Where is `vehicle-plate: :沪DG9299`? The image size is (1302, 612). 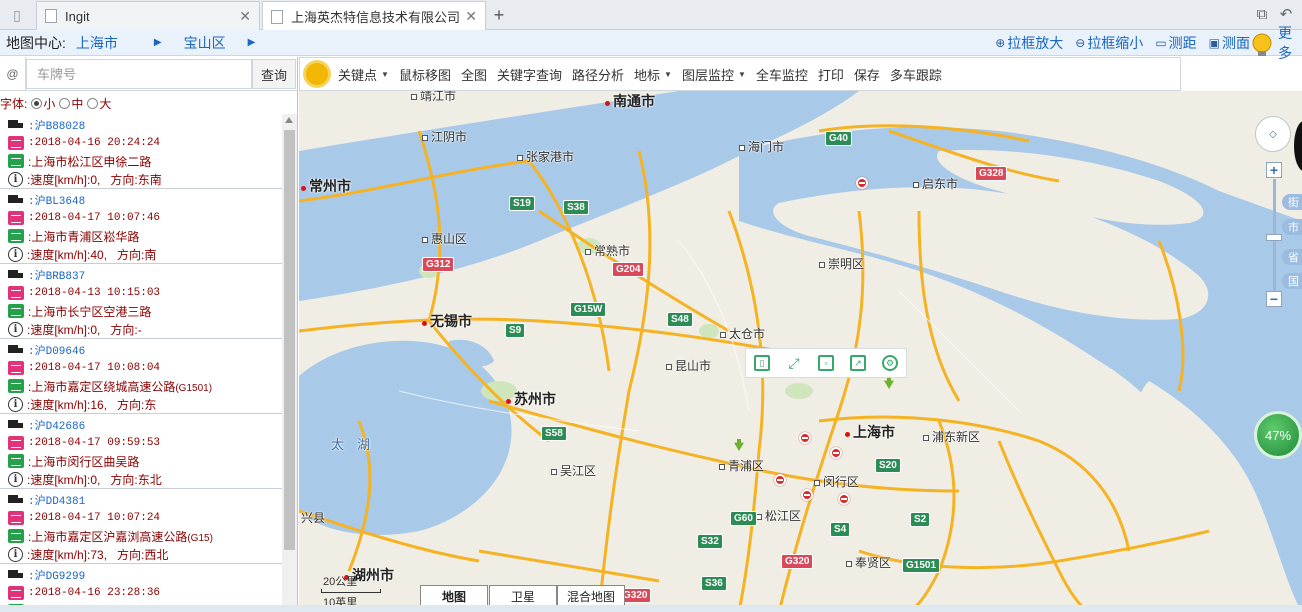
vehicle-plate: :沪DG9299 is located at coordinates (56, 575).